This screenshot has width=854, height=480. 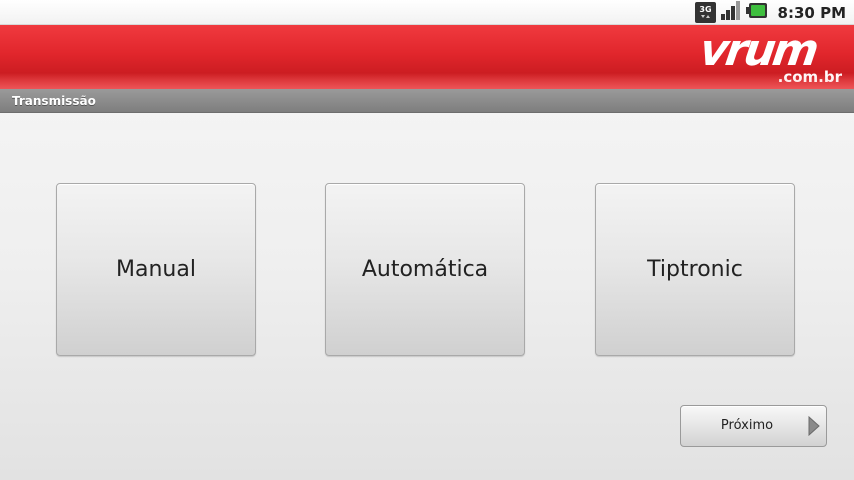 I want to click on network-type-text: 3G, so click(x=705, y=9).